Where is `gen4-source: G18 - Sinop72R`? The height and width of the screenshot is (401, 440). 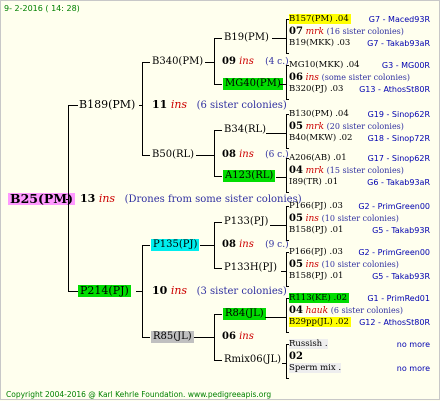
gen4-source: G18 - Sinop72R is located at coordinates (398, 138).